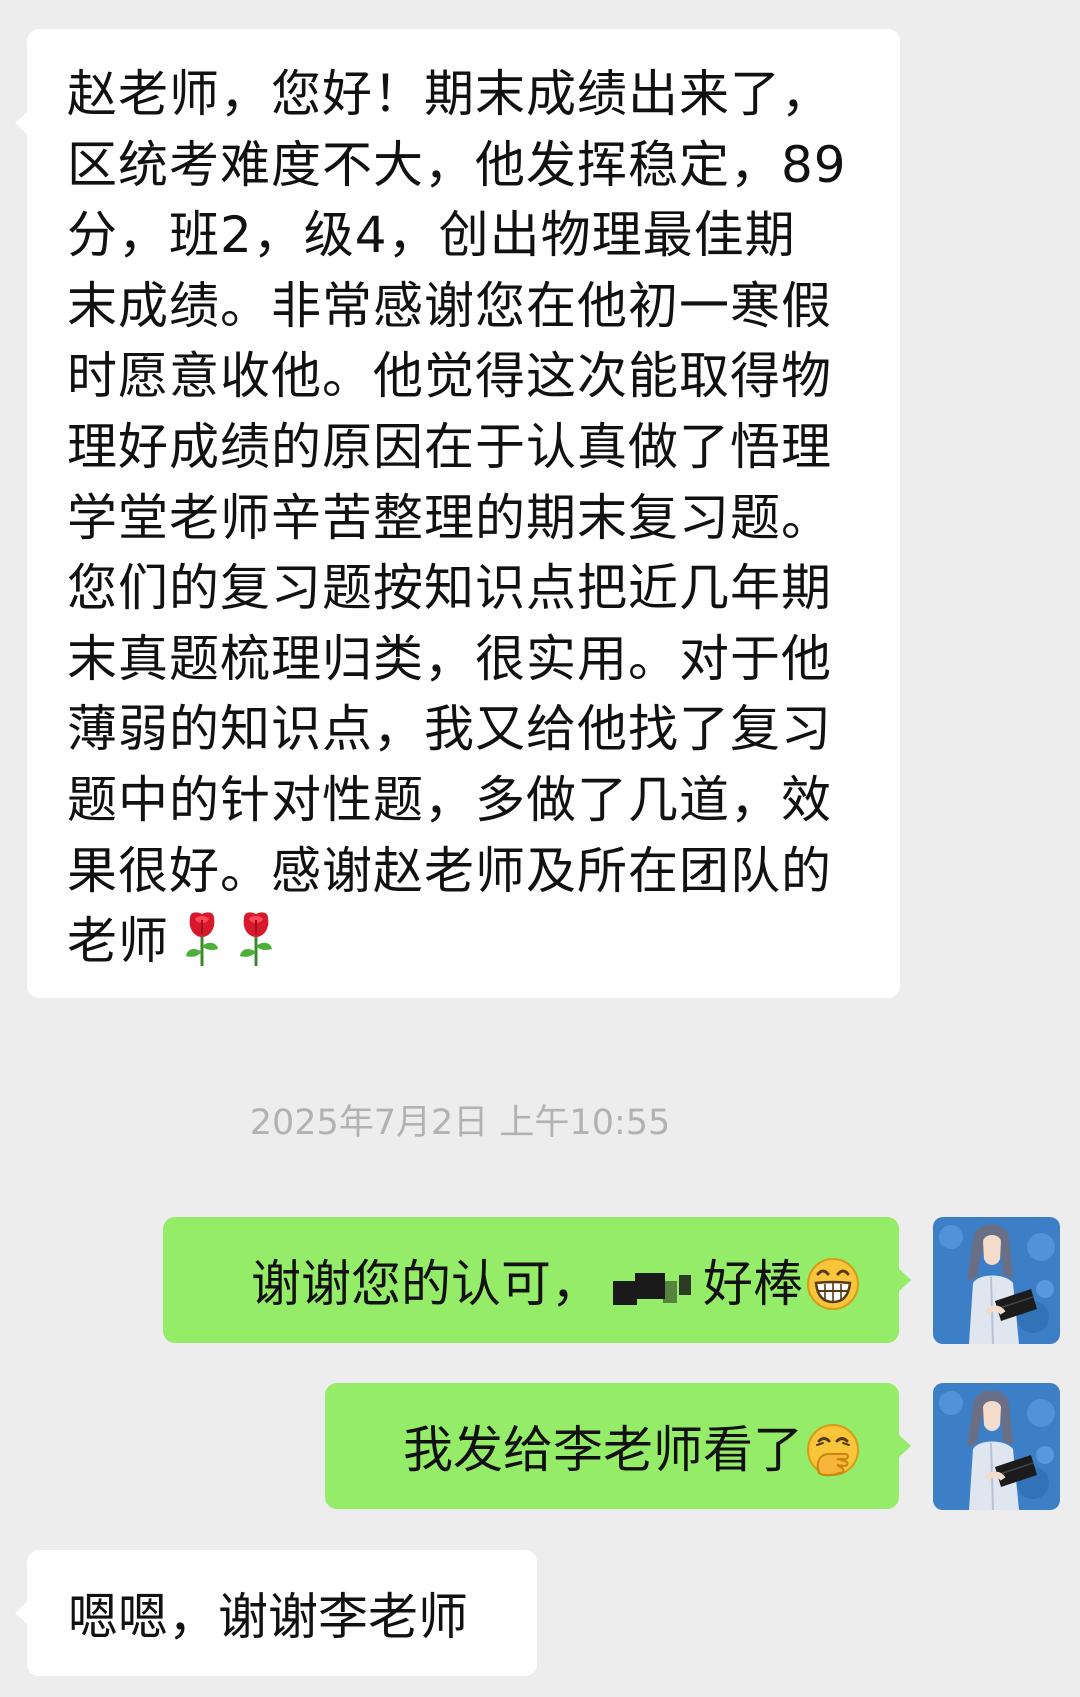 The image size is (1080, 1697). I want to click on message-text-content: 谢谢您的认可，, so click(426, 1284).